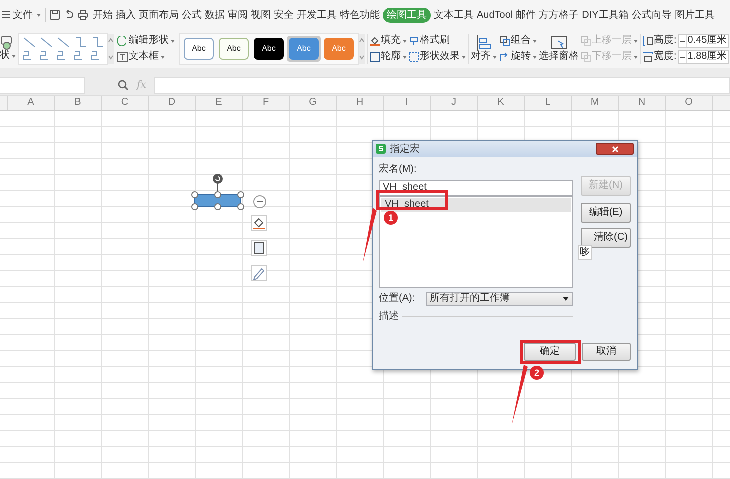 This screenshot has height=479, width=730. I want to click on fill-button: 填充, so click(391, 41).